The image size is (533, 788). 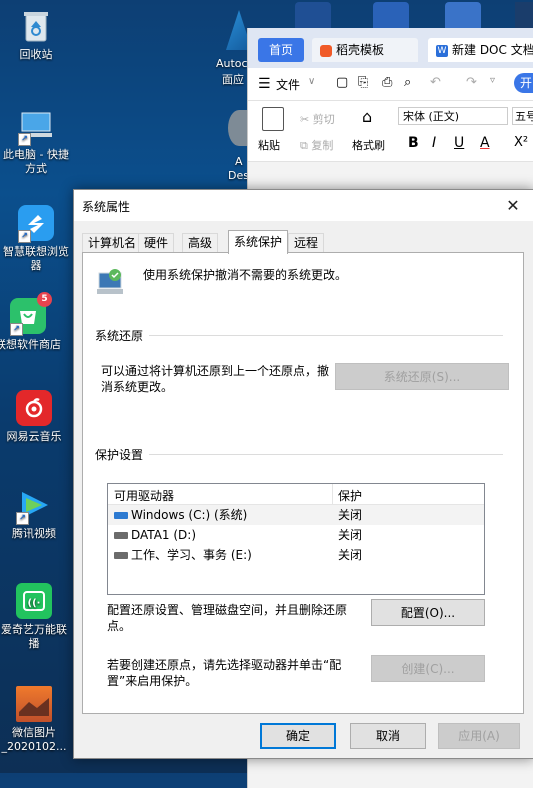 I want to click on drive-name: 工作、学习、事务 (E:), so click(x=183, y=555).